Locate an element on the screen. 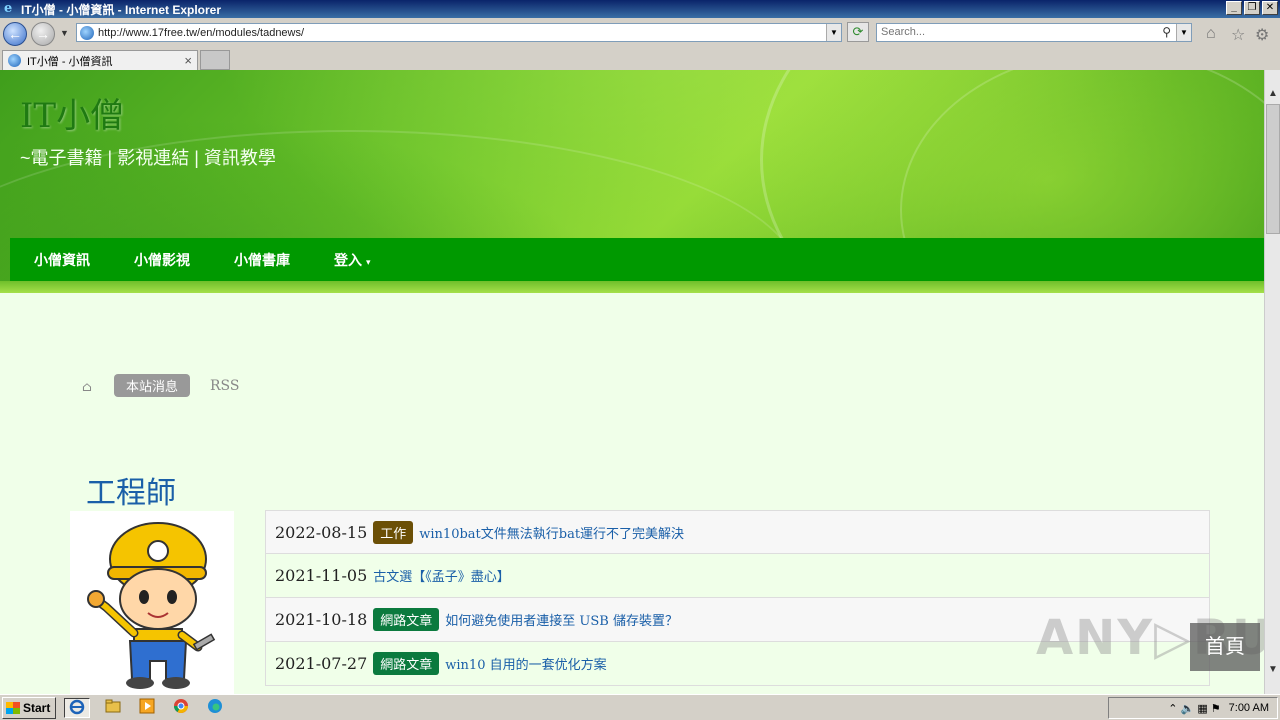  start-label: Start is located at coordinates (37, 708).